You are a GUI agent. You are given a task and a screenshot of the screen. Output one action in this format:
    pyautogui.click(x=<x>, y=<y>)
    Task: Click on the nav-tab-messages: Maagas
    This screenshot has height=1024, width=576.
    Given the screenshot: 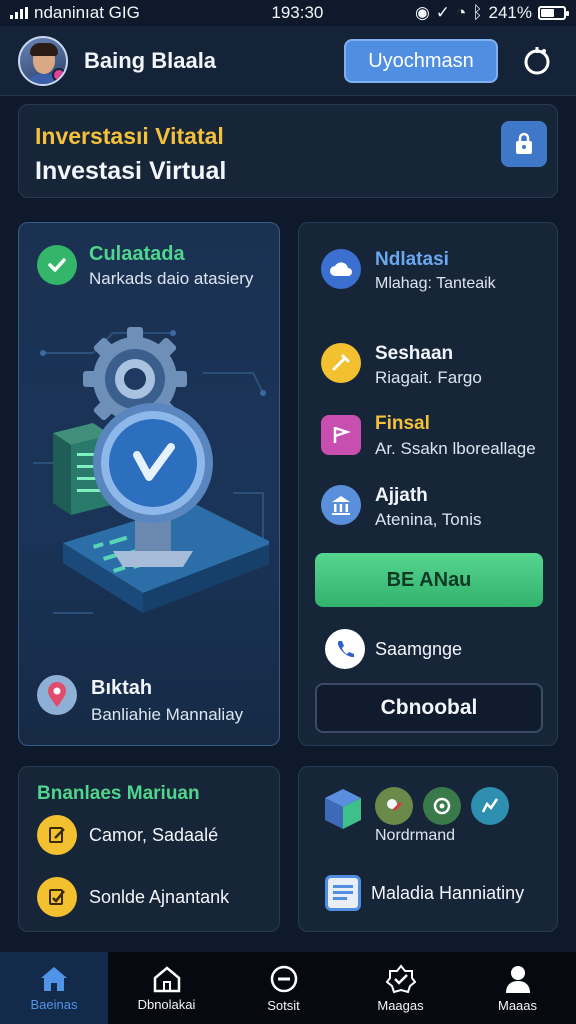 What is the action you would take?
    pyautogui.click(x=400, y=988)
    